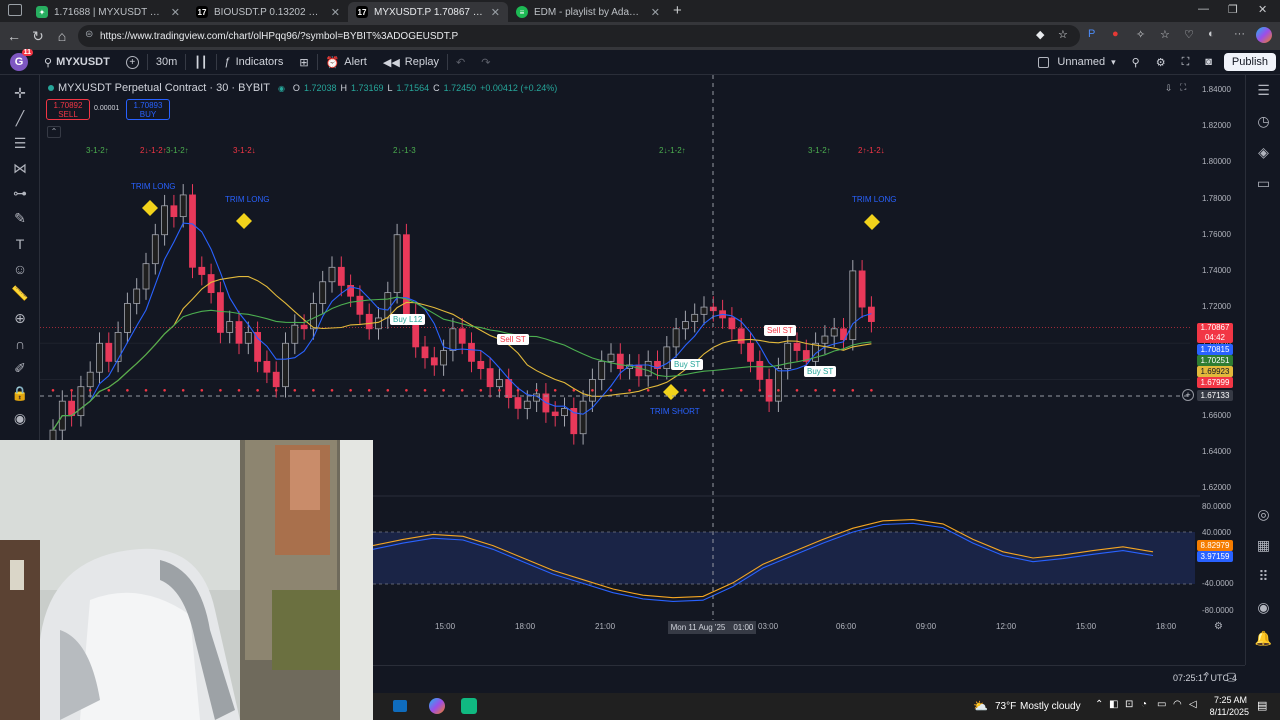 The image size is (1280, 720). What do you see at coordinates (428, 12) in the screenshot?
I see `browser-tab-3: 17 MYXUSDT.P 1.70867 ▲ +2.31% U ✕` at bounding box center [428, 12].